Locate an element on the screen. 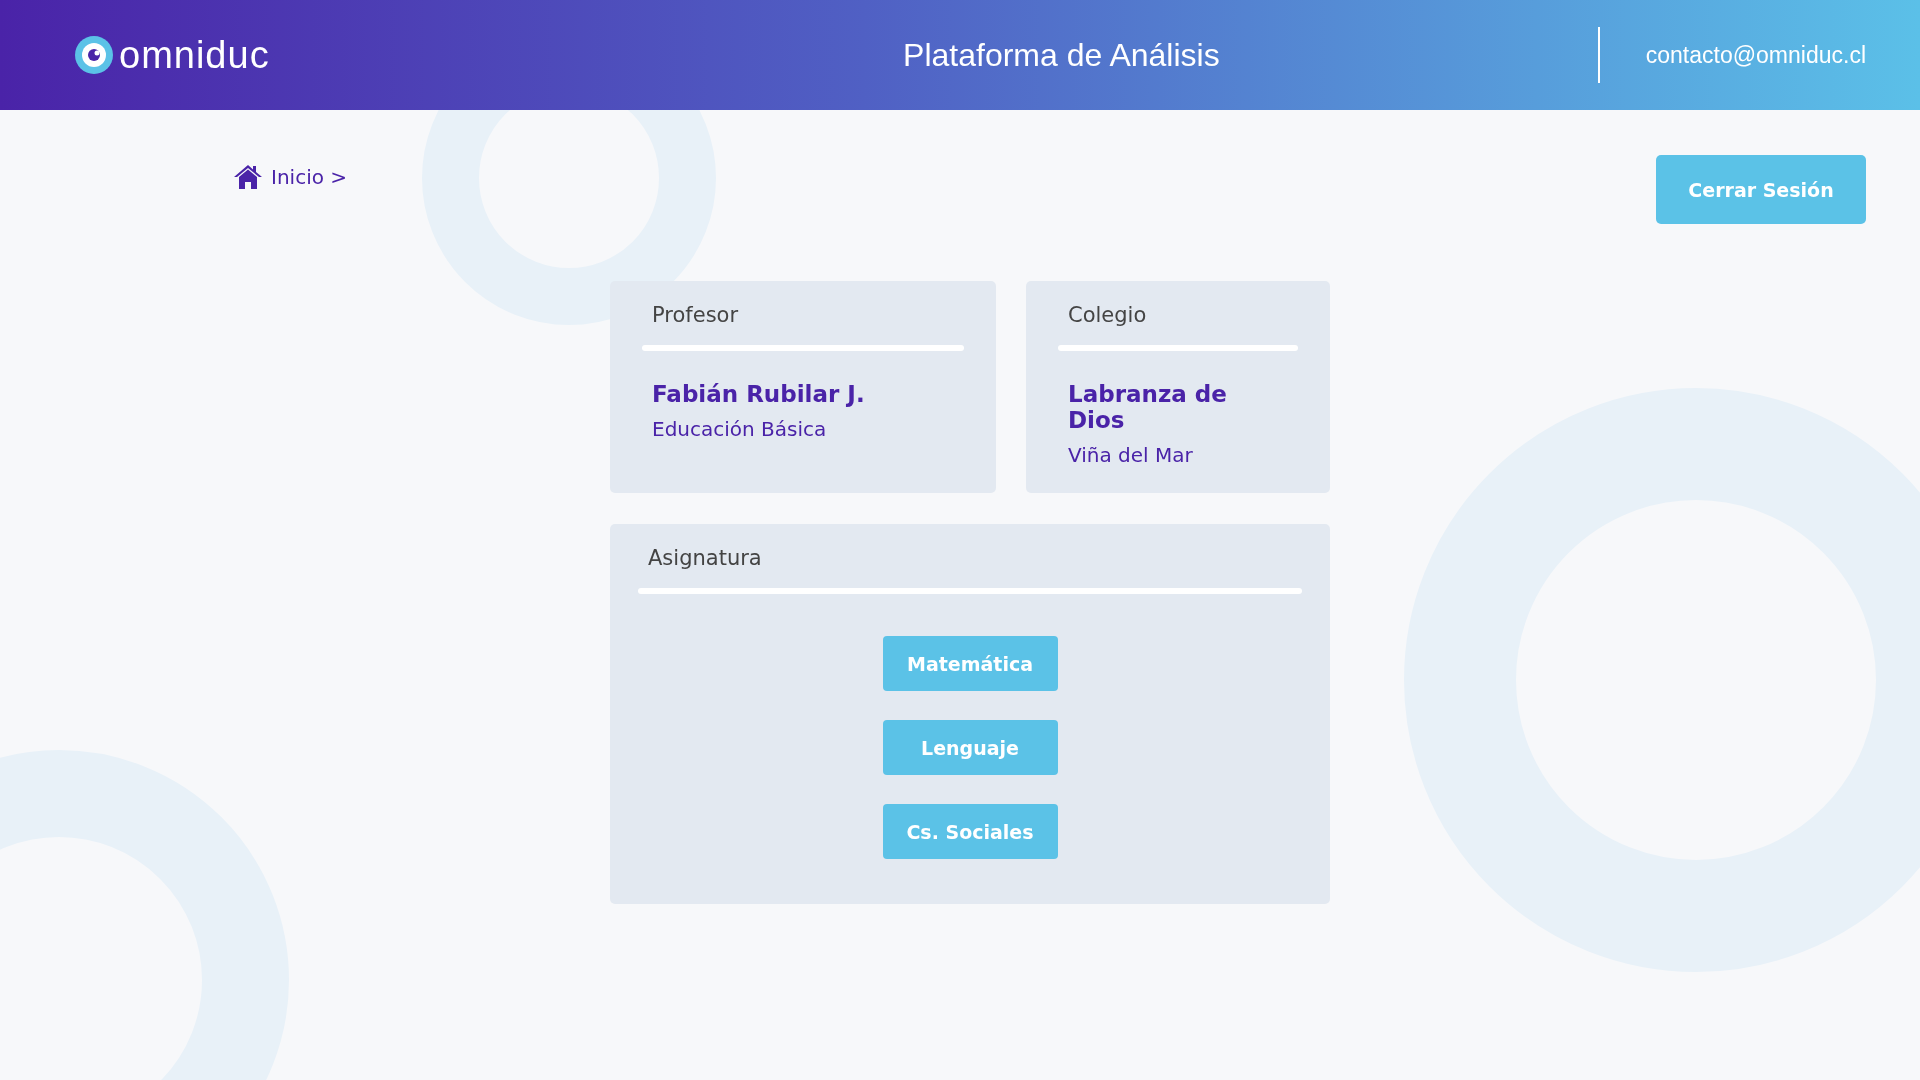 The height and width of the screenshot is (1080, 1920). breadcrumb-link: Inicio > is located at coordinates (309, 177).